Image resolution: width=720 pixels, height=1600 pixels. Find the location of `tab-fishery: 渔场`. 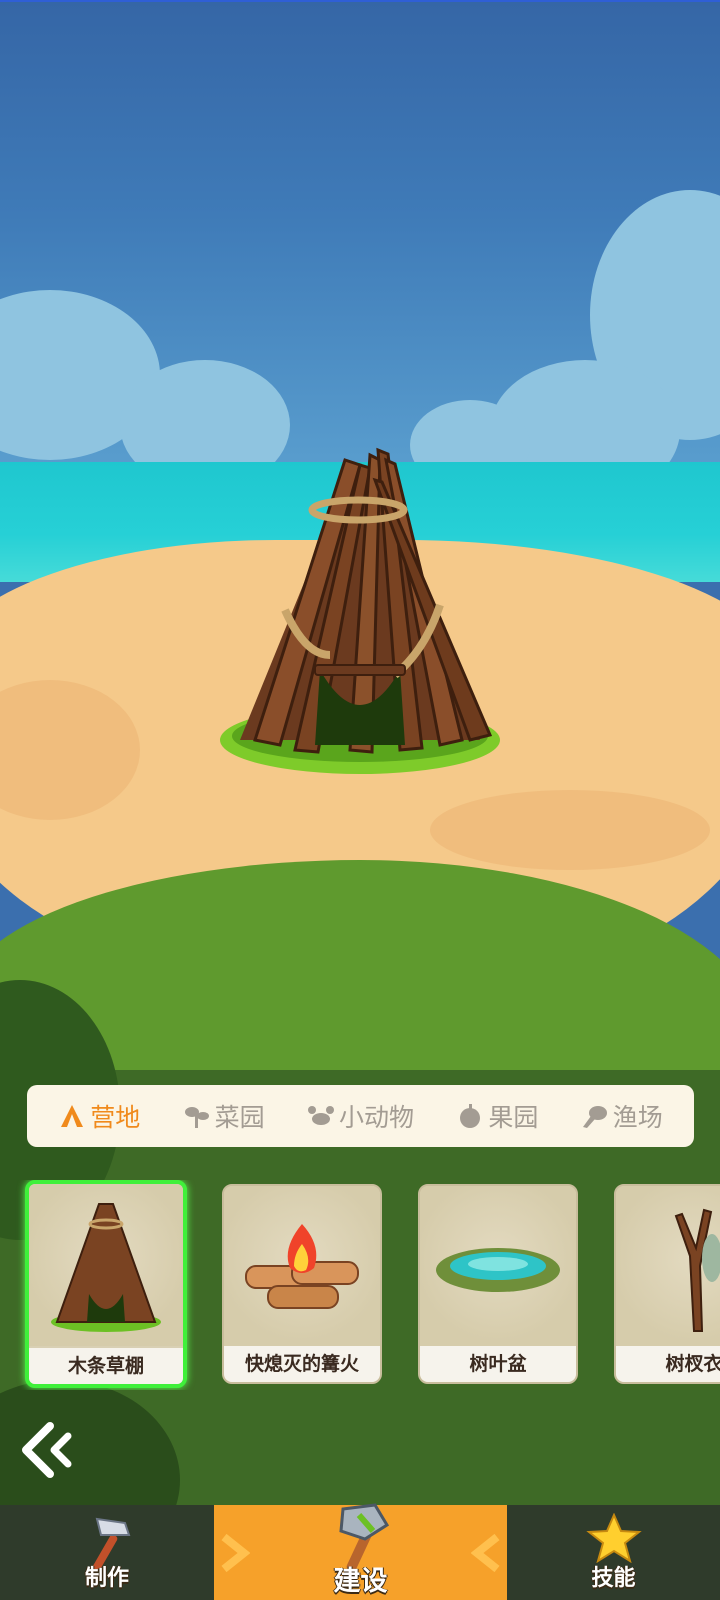

tab-fishery: 渔场 is located at coordinates (622, 1116).